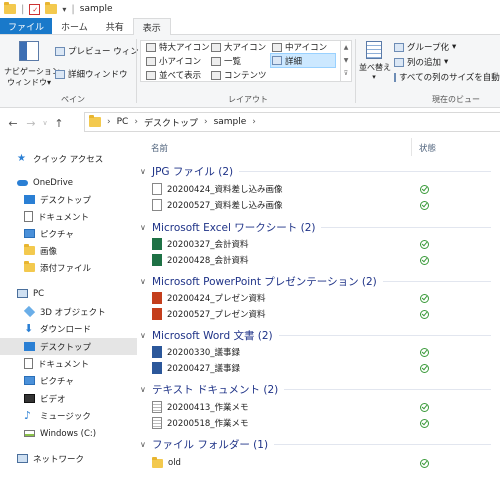 This screenshot has width=500, height=479. Describe the element at coordinates (317, 171) in the screenshot. I see `group-header-jpg: ∨ JPG ファイル (2)` at that location.